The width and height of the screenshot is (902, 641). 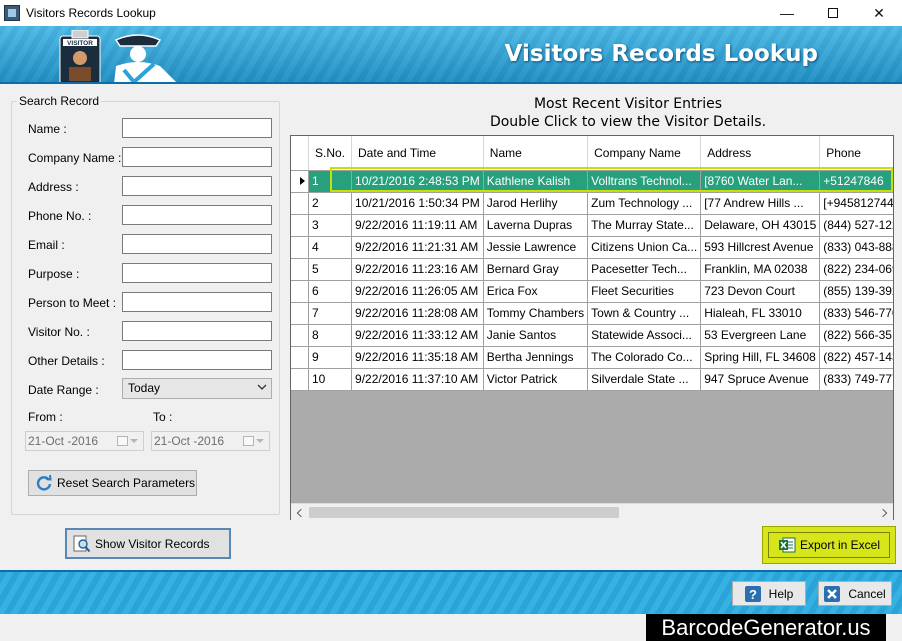 What do you see at coordinates (197, 157) in the screenshot?
I see `company-name-input` at bounding box center [197, 157].